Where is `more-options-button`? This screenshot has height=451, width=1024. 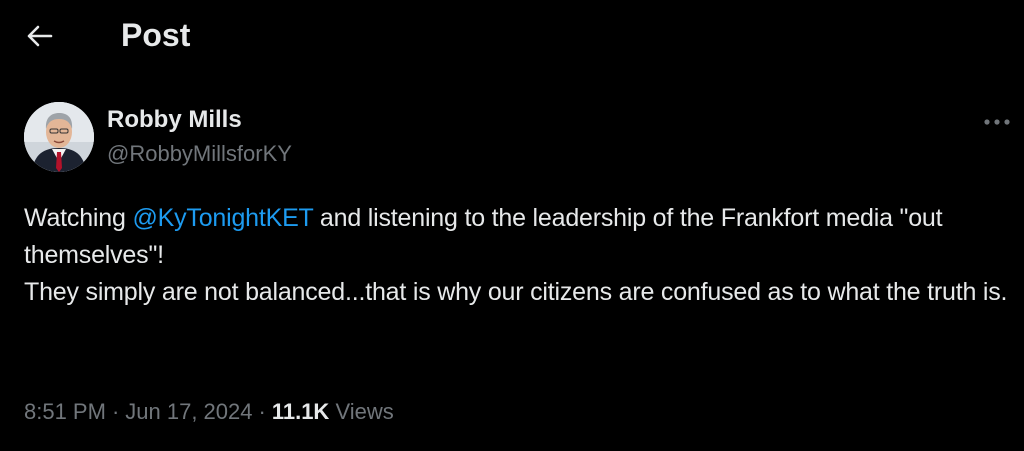
more-options-button is located at coordinates (997, 122).